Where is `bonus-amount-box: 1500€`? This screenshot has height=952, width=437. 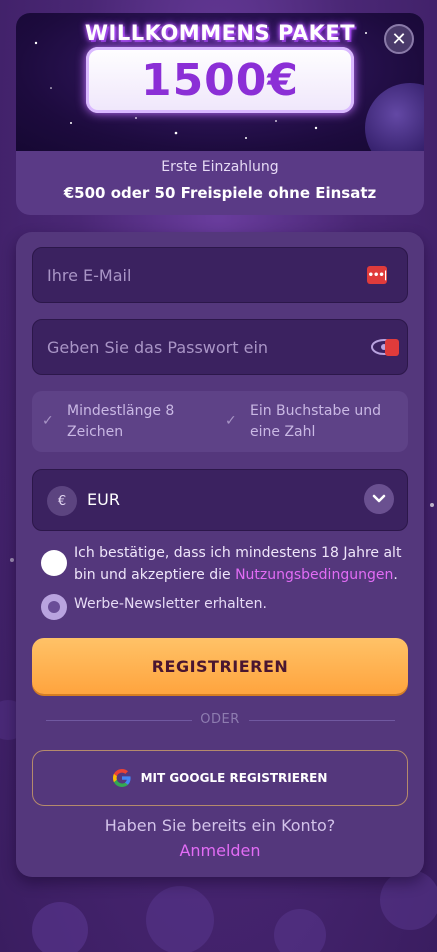
bonus-amount-box: 1500€ is located at coordinates (220, 80).